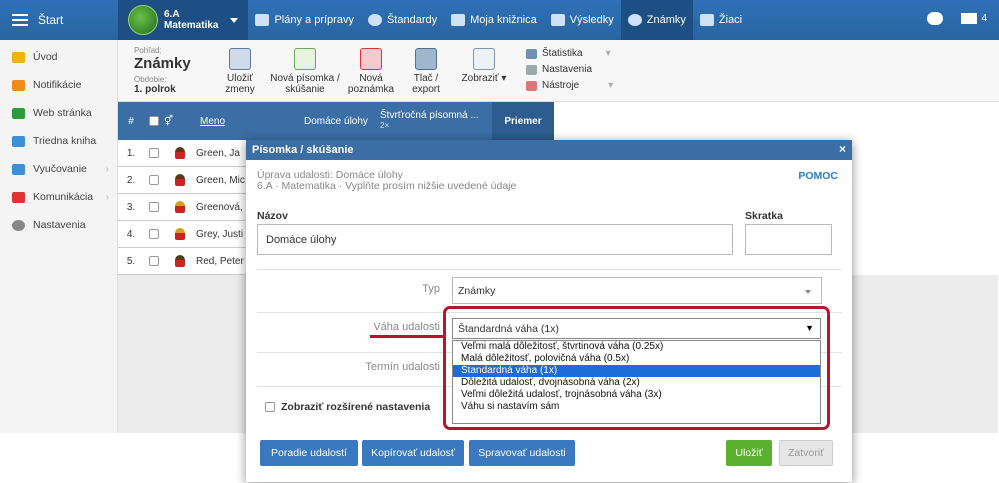 The image size is (999, 483). Describe the element at coordinates (301, 239) in the screenshot. I see `name-input-value: Domáce úlohy` at that location.